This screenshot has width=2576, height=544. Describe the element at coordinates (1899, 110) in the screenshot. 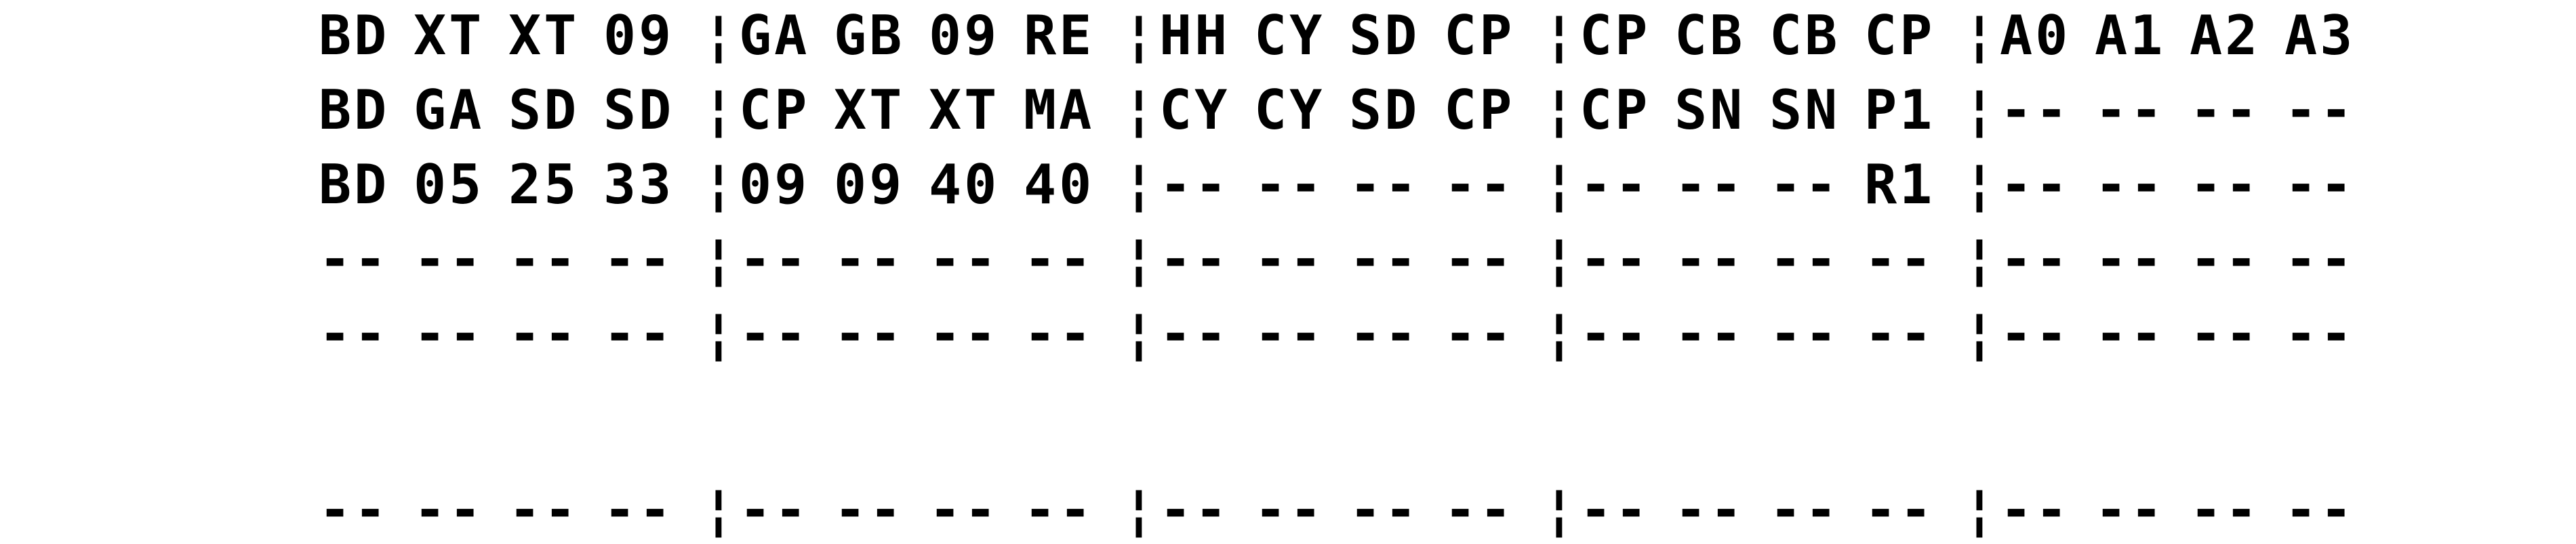

I see `grid-cell: P1` at that location.